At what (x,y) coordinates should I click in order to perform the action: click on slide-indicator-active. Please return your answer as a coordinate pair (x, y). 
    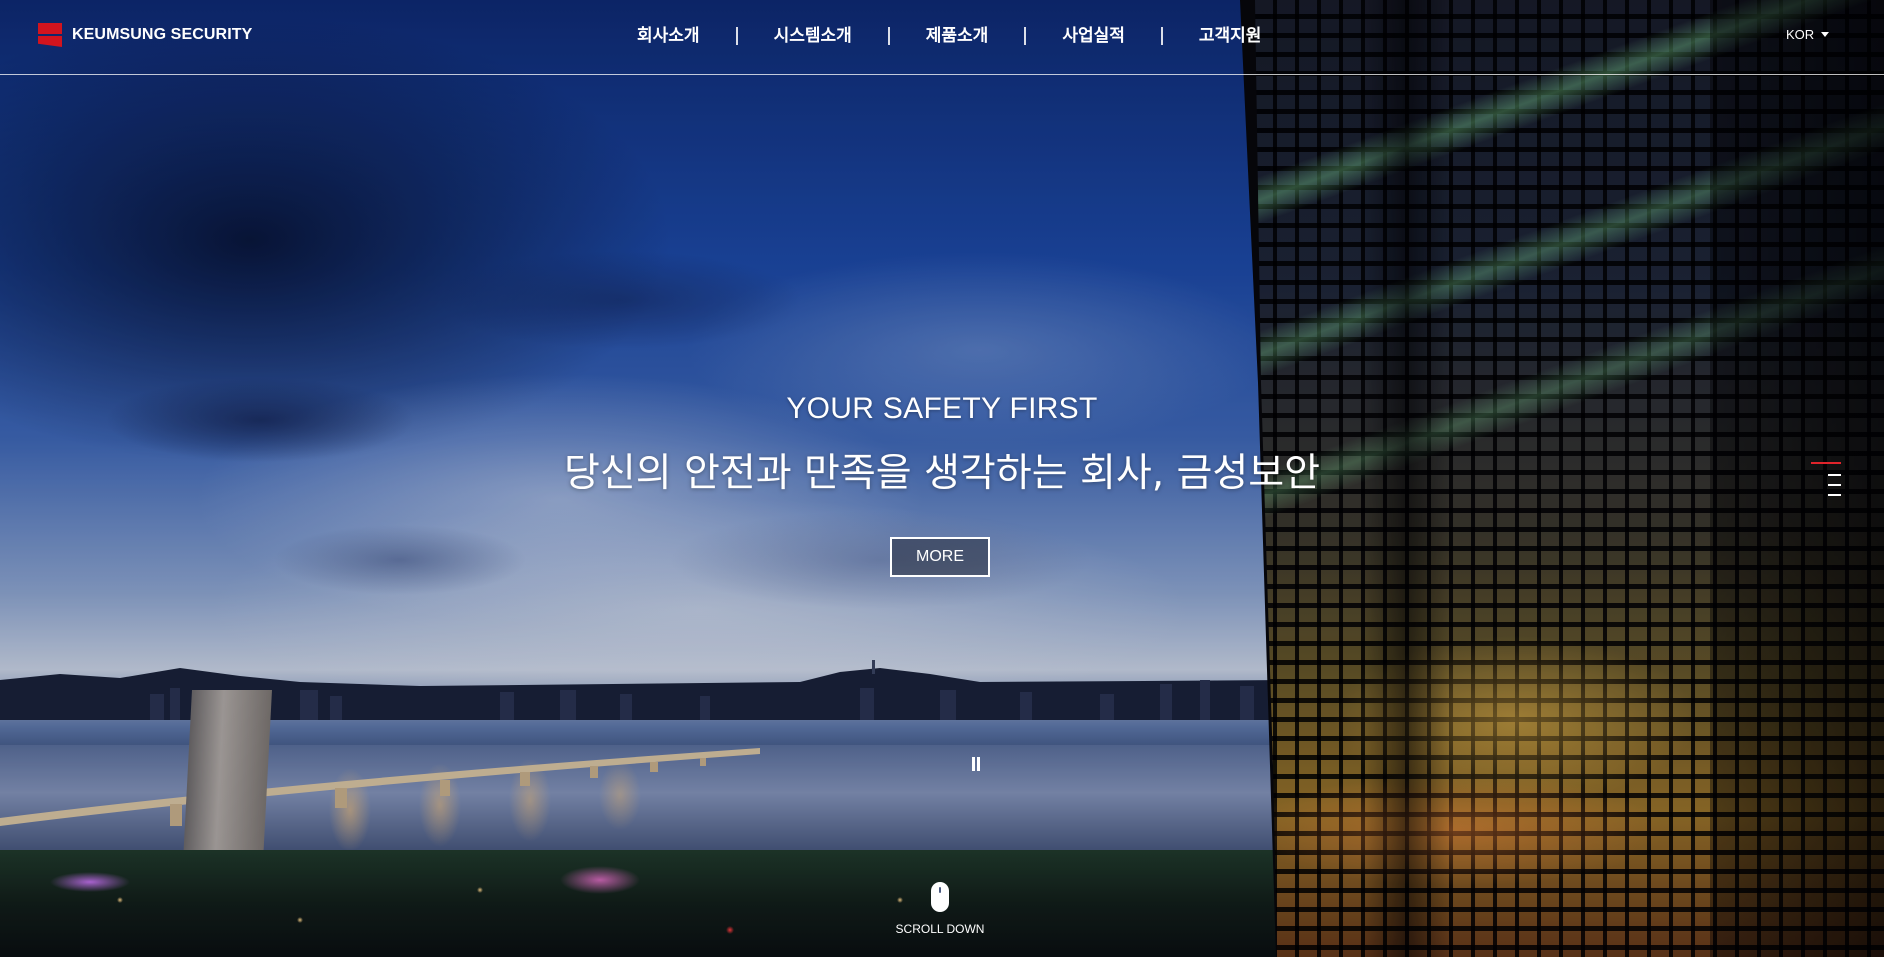
    Looking at the image, I should click on (1826, 463).